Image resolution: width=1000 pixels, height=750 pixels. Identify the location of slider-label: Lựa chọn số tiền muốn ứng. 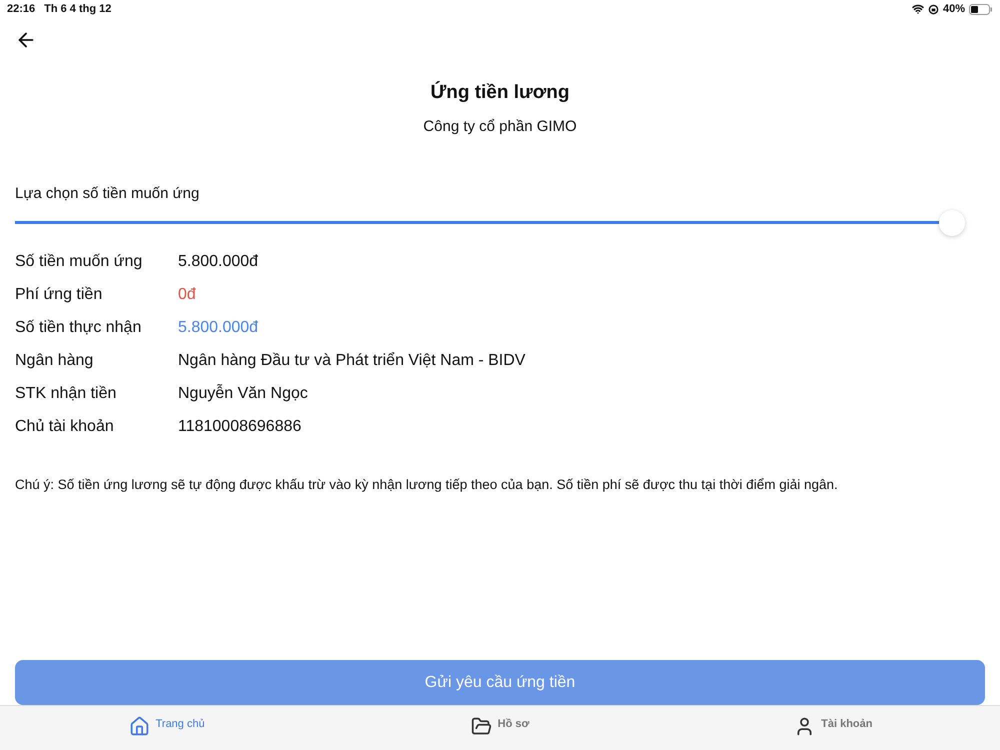
(107, 194).